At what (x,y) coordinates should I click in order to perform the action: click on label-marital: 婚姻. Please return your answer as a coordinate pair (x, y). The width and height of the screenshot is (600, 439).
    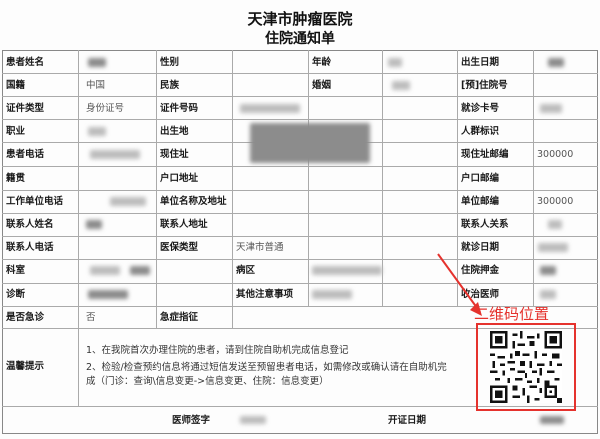
    Looking at the image, I should click on (322, 85).